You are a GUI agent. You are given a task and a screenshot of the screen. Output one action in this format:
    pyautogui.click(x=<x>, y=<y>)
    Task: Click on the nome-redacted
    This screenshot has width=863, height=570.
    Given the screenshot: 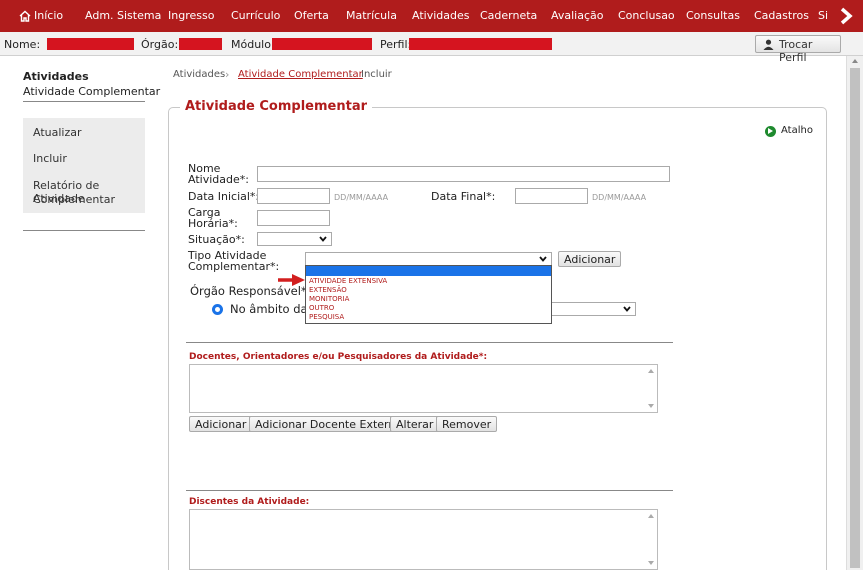 What is the action you would take?
    pyautogui.click(x=90, y=44)
    